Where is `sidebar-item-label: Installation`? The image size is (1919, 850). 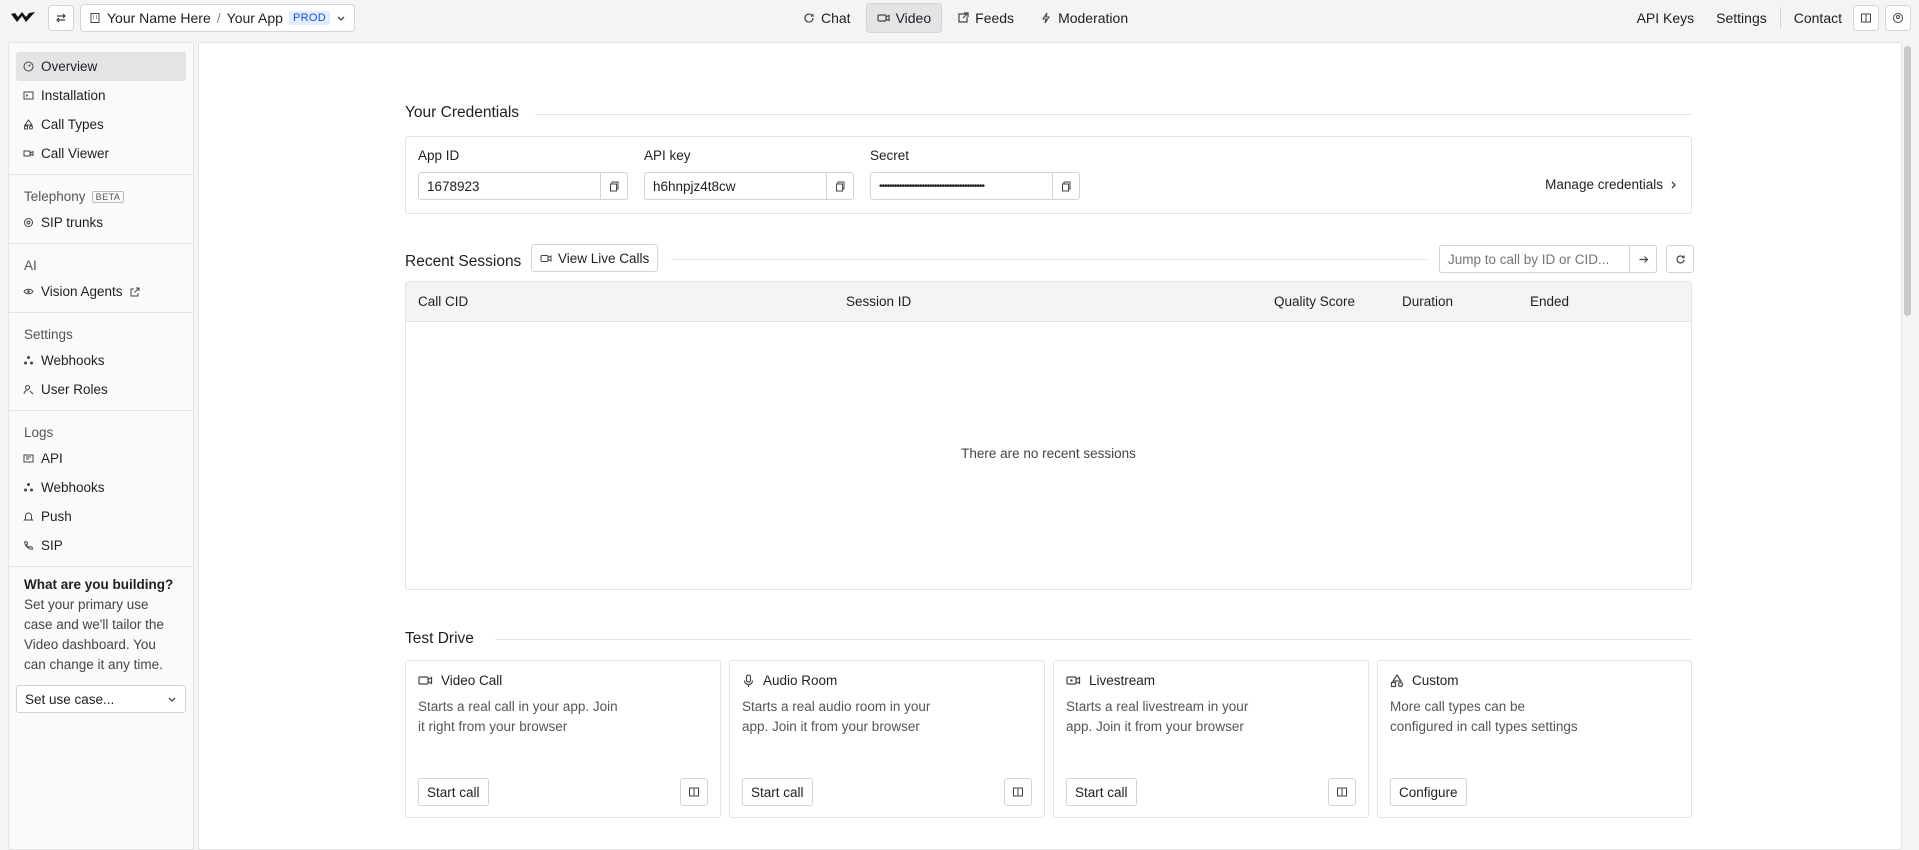 sidebar-item-label: Installation is located at coordinates (73, 95).